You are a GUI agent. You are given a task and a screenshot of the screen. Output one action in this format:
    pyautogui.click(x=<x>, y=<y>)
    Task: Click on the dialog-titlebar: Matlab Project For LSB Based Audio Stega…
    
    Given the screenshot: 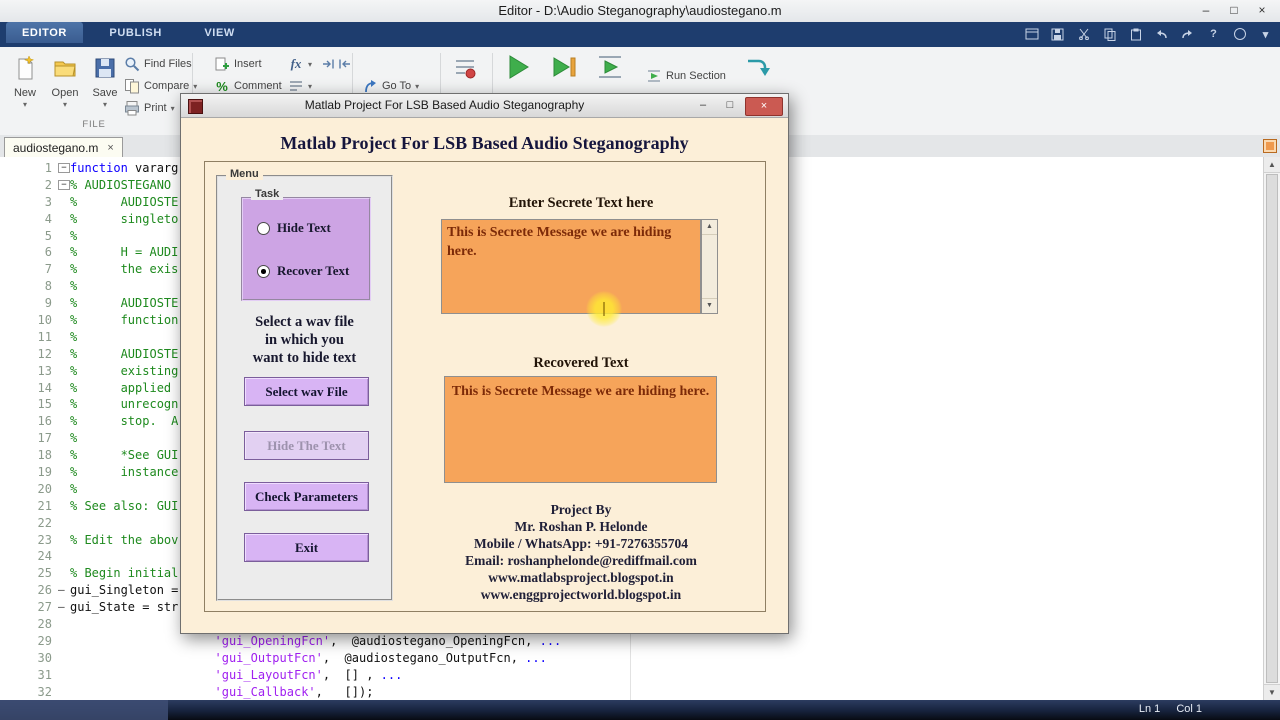 What is the action you would take?
    pyautogui.click(x=484, y=106)
    